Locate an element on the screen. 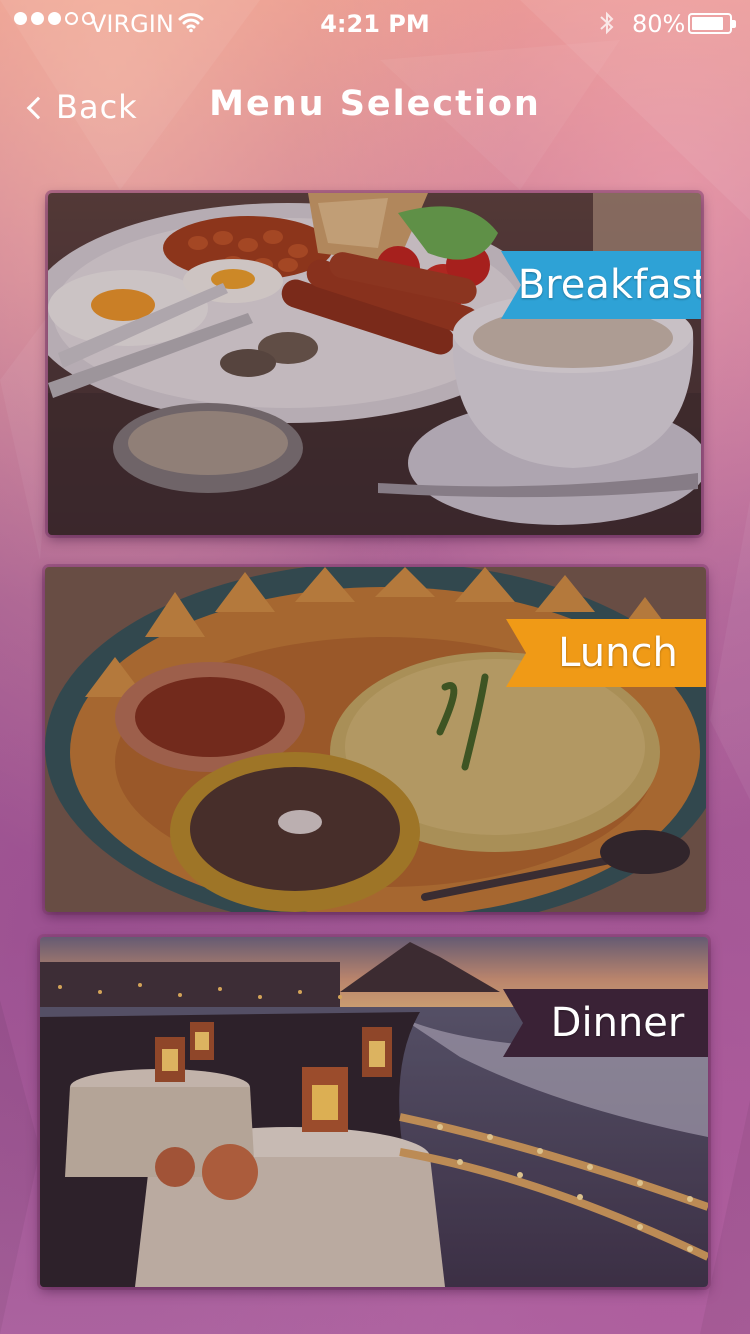  lunch-label: Lunch is located at coordinates (618, 653).